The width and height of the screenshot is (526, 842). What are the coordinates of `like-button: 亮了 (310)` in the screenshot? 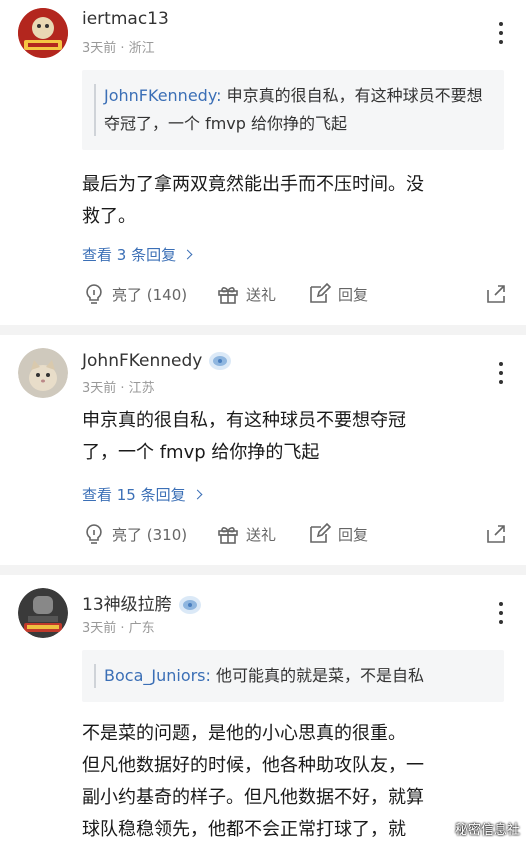 It's located at (134, 534).